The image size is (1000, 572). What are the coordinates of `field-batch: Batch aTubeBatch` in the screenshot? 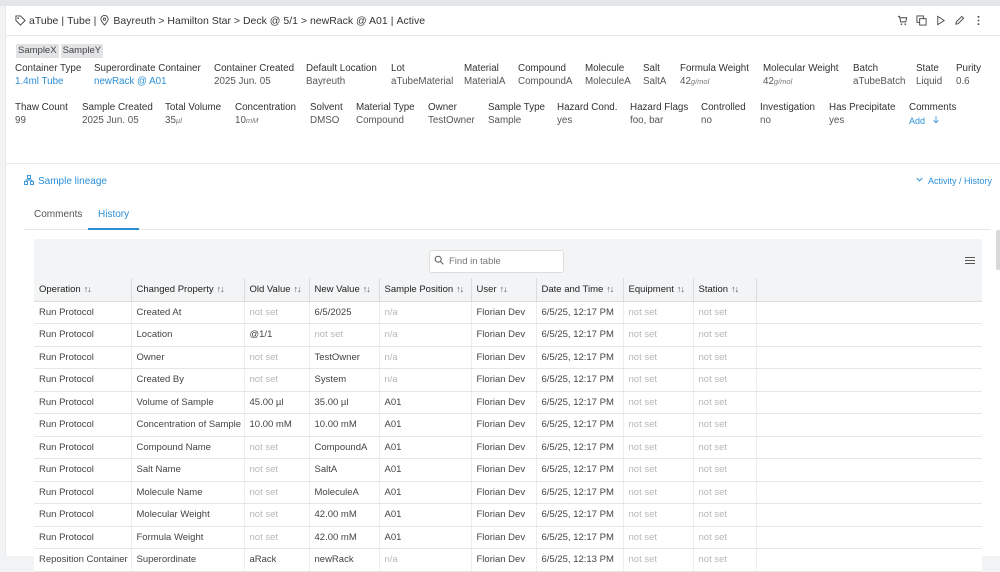 It's located at (879, 75).